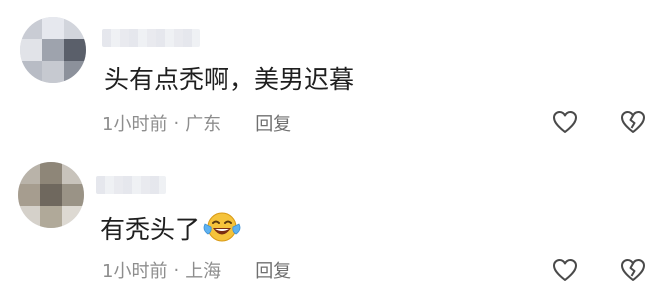 This screenshot has height=300, width=660. Describe the element at coordinates (150, 229) in the screenshot. I see `comment-text-content: 有秃头了` at that location.